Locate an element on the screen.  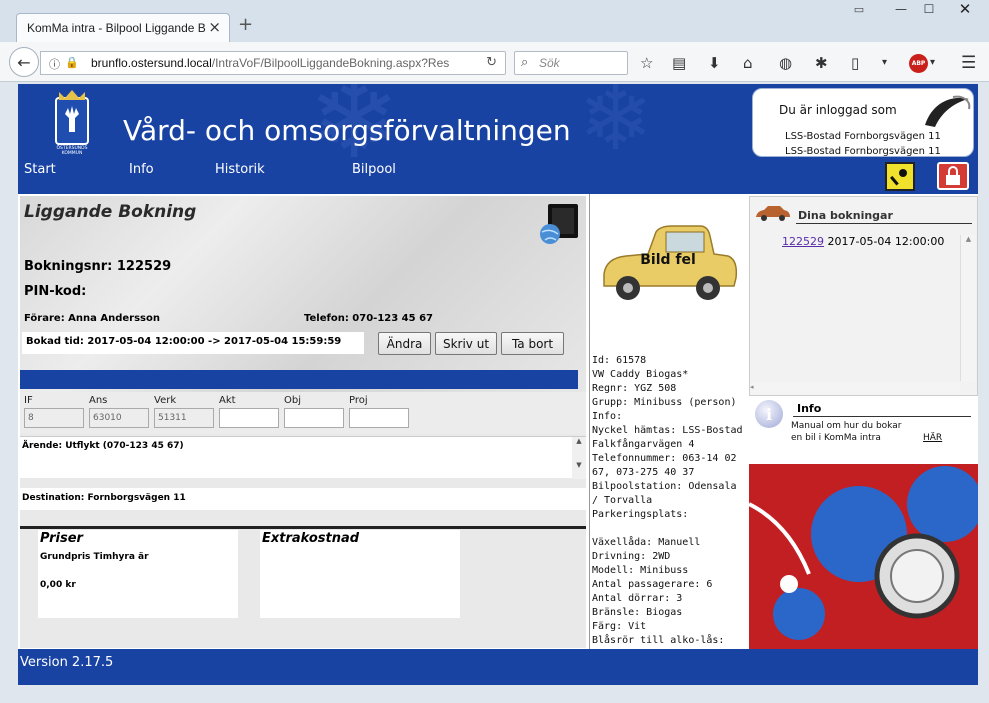
svg-text: KOMMUN is located at coordinates (72, 153).